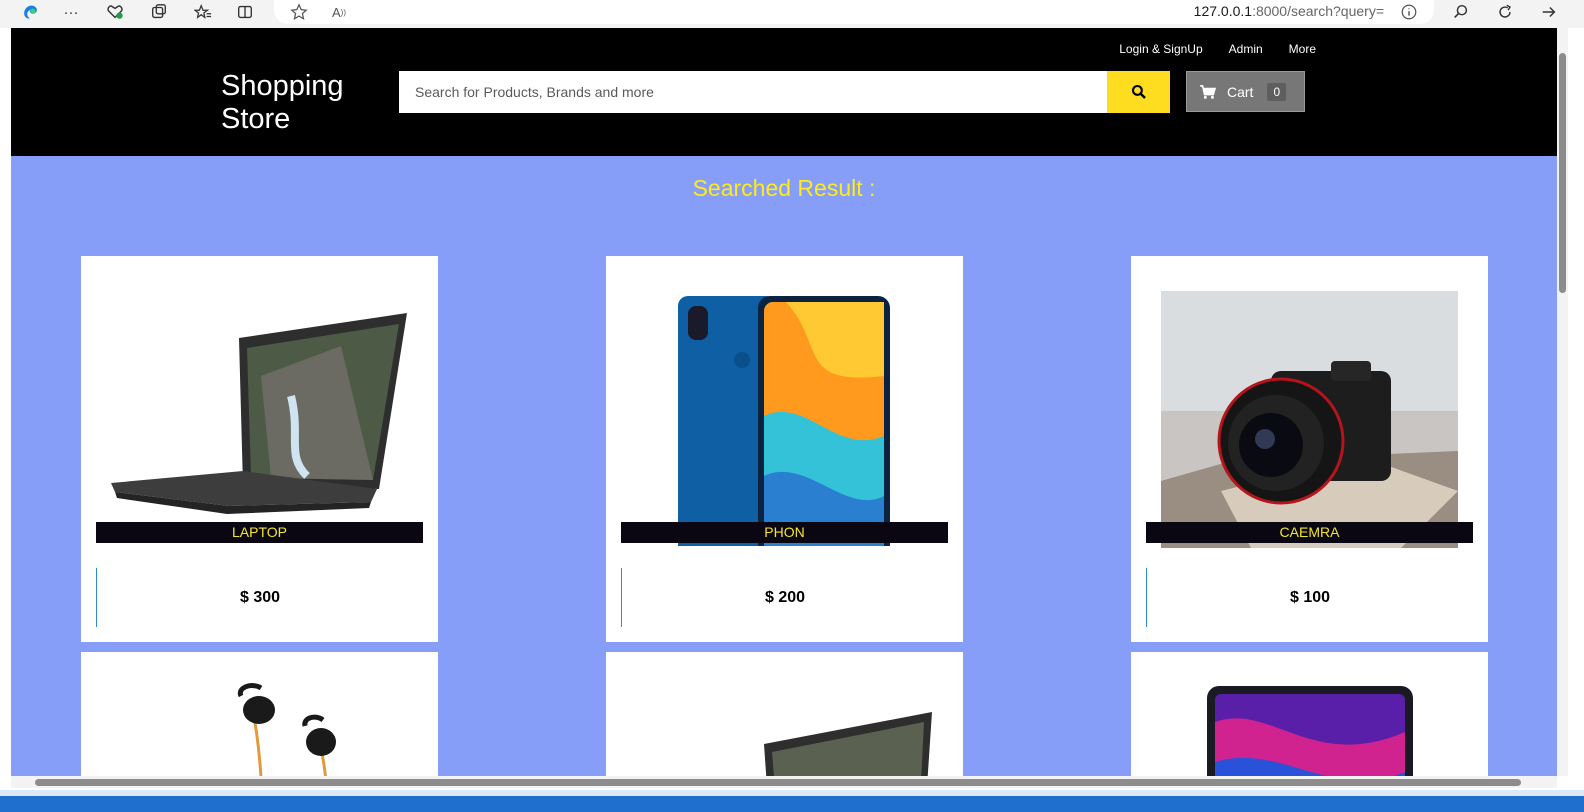 The image size is (1584, 812). I want to click on top-nav: Login & SignUp Admin More, so click(1217, 49).